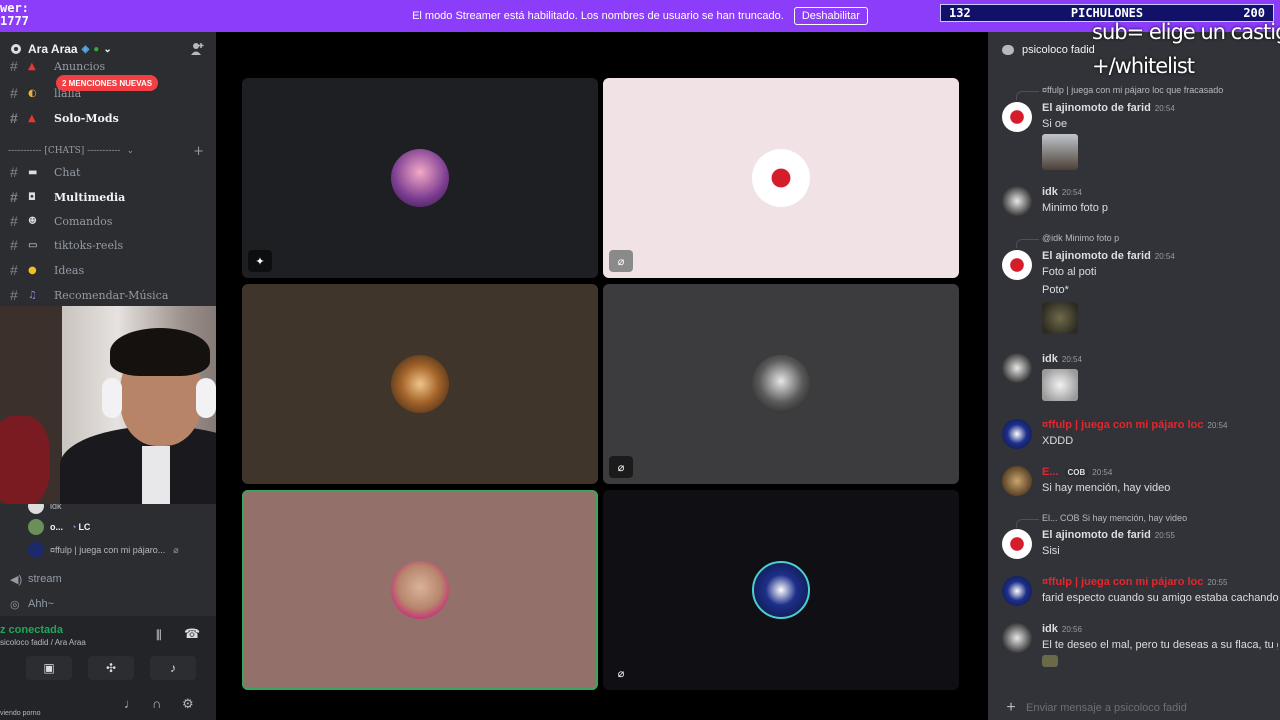 The height and width of the screenshot is (720, 1280). I want to click on channel-emoji-icon: ▲, so click(32, 66).